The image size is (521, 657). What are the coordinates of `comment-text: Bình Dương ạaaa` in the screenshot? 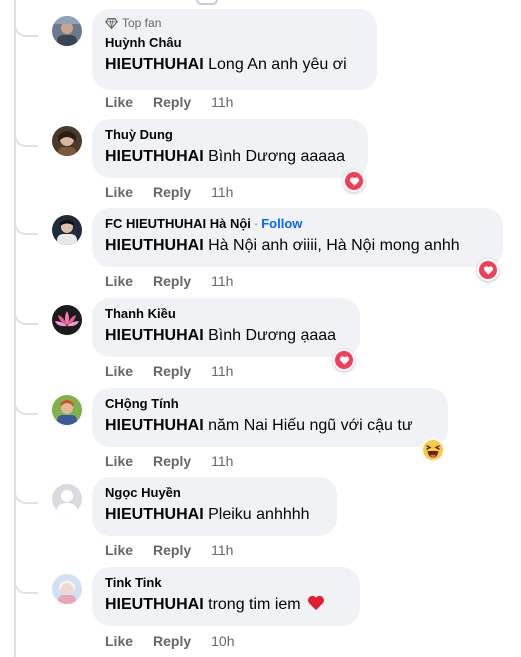 It's located at (272, 335).